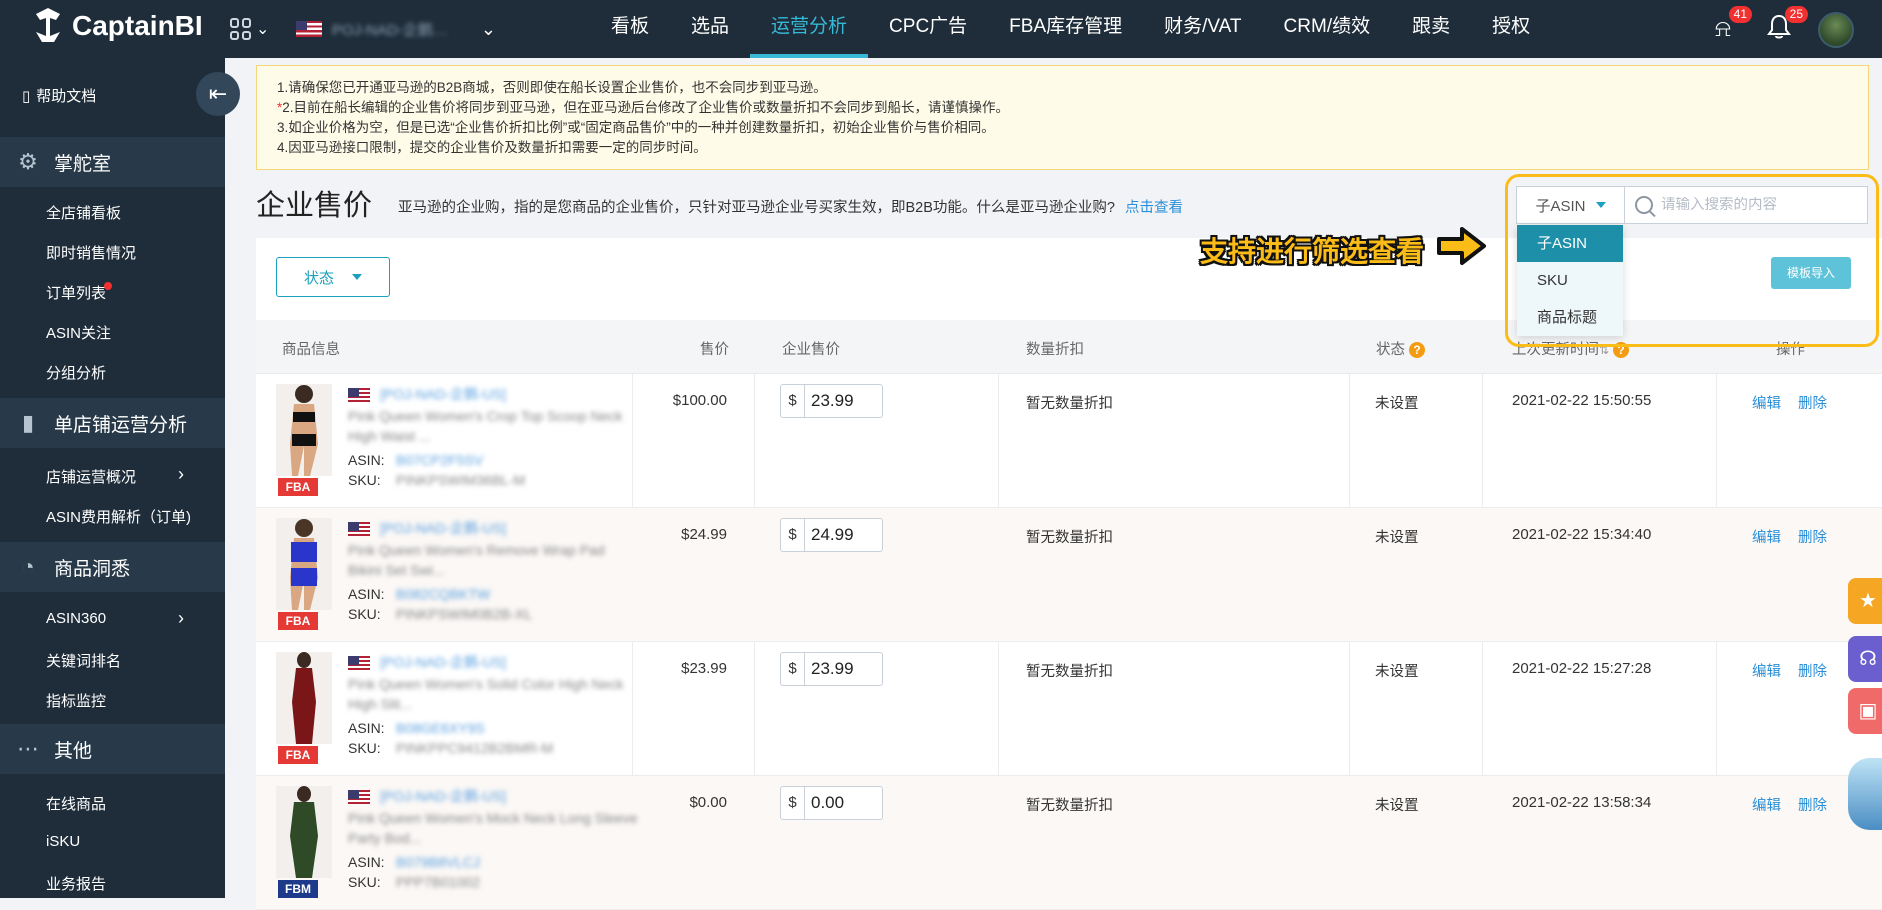  What do you see at coordinates (218, 94) in the screenshot?
I see `sidebar-collapse-button: ⇤` at bounding box center [218, 94].